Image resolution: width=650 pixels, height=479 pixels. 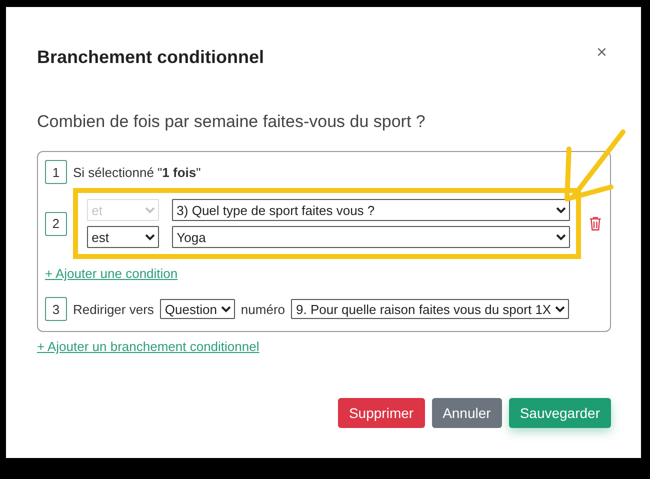 What do you see at coordinates (371, 210) in the screenshot?
I see `value-select: 3) Quel type de sport faites vous ?` at bounding box center [371, 210].